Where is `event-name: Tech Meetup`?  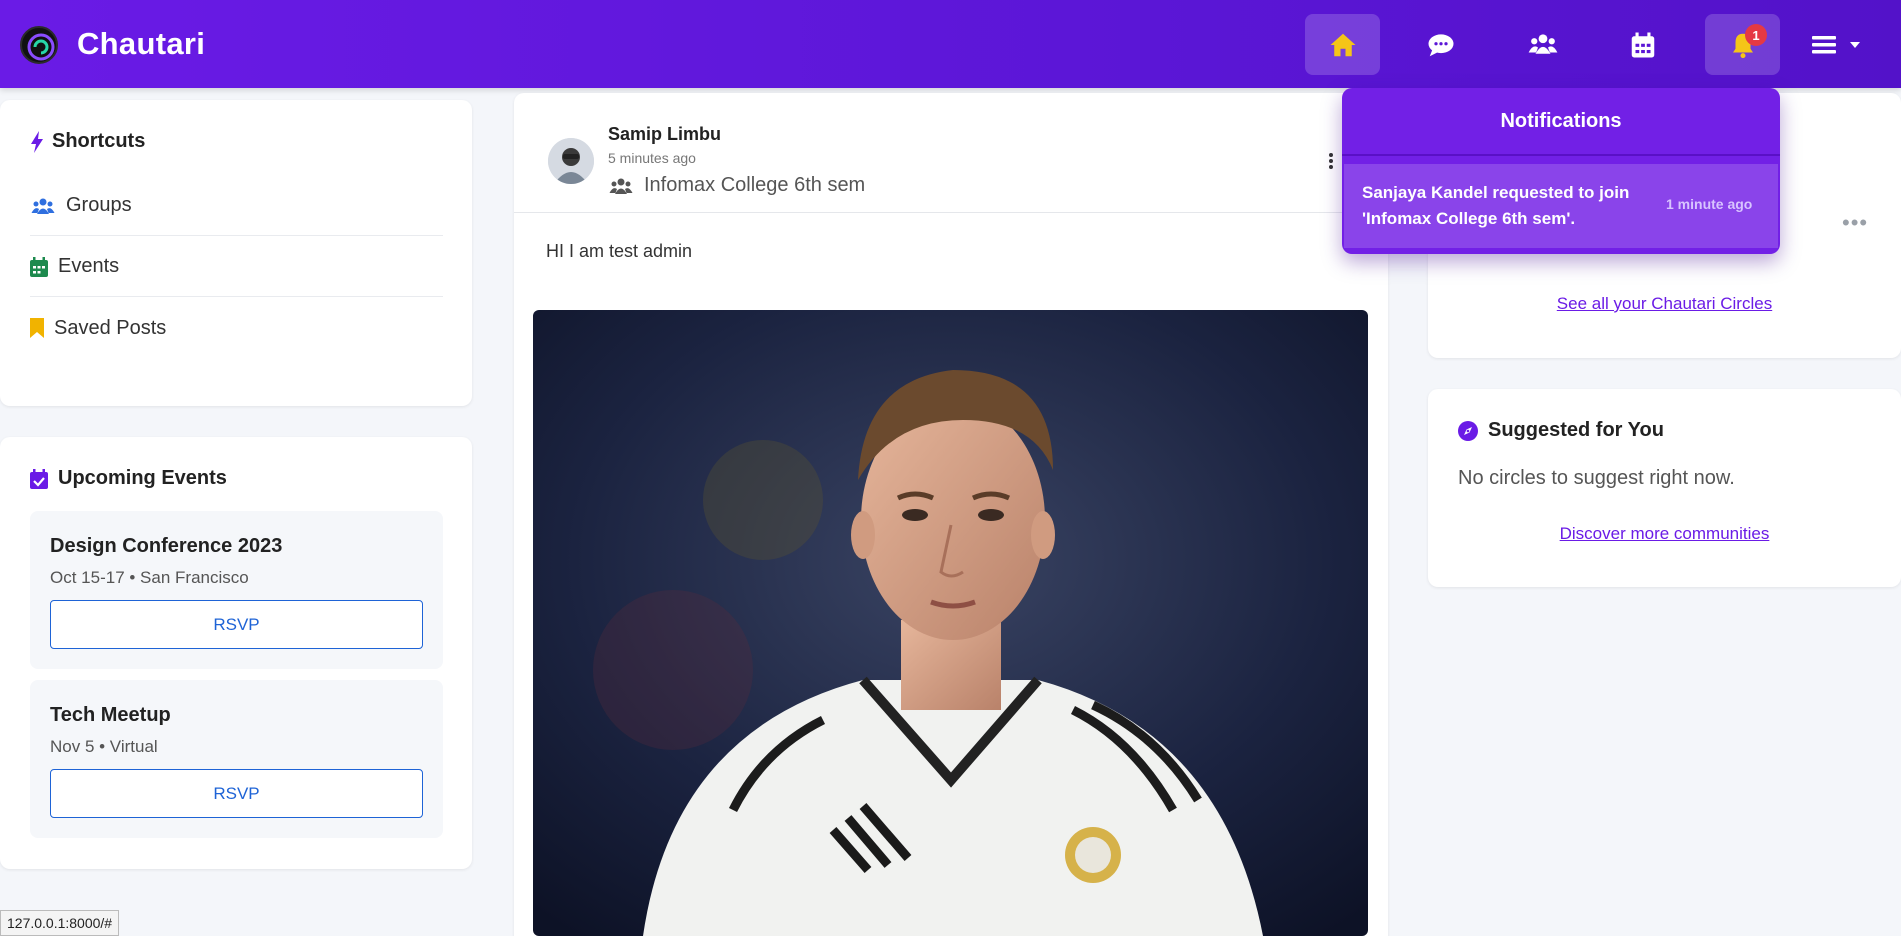 event-name: Tech Meetup is located at coordinates (110, 715).